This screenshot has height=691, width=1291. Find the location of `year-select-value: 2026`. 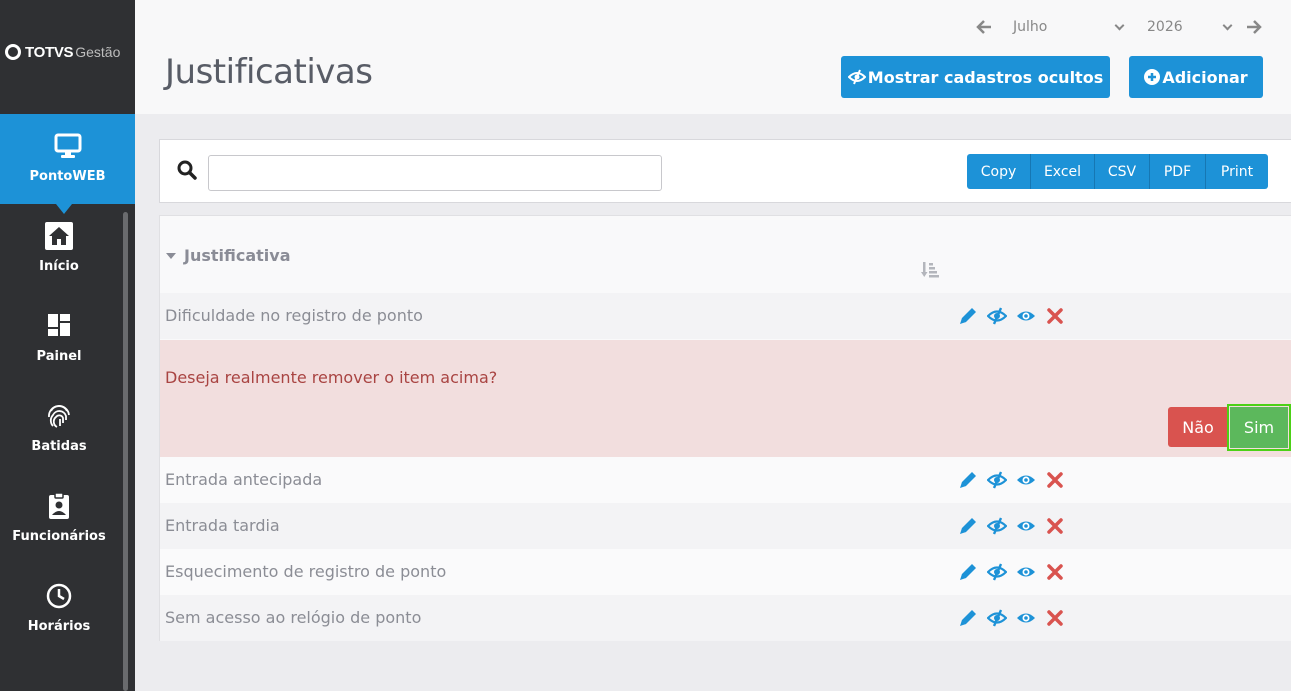

year-select-value: 2026 is located at coordinates (1165, 27).